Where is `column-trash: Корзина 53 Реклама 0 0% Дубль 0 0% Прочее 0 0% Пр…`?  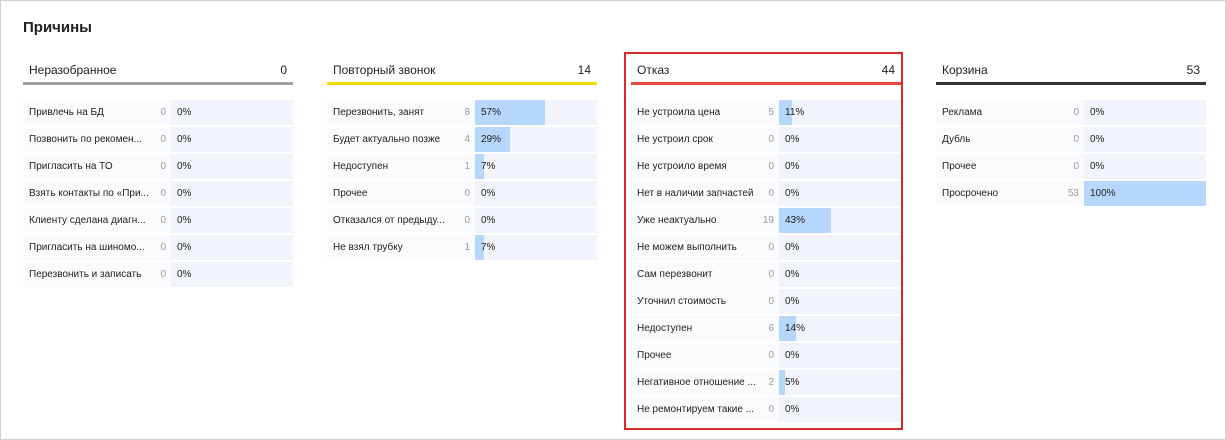 column-trash: Корзина 53 Реклама 0 0% Дубль 0 0% Прочее 0 0% Пр… is located at coordinates (1071, 132).